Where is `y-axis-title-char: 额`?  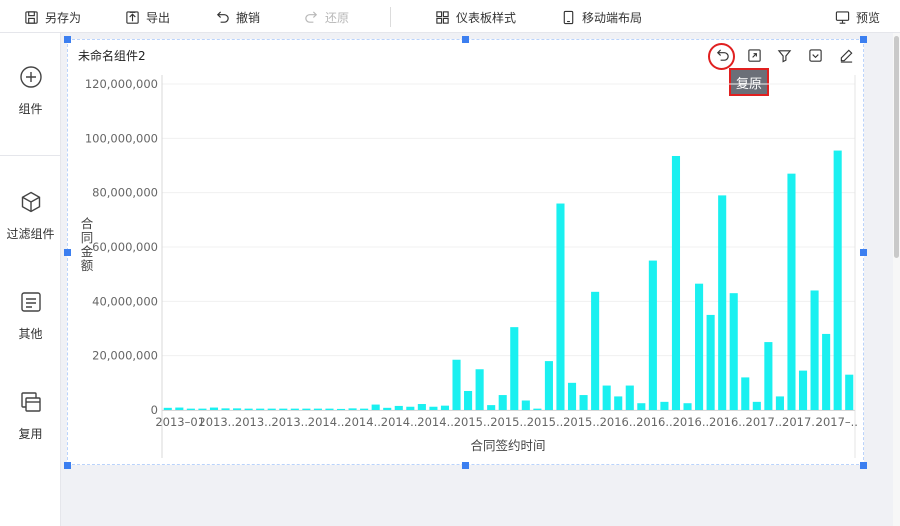
y-axis-title-char: 额 is located at coordinates (87, 265).